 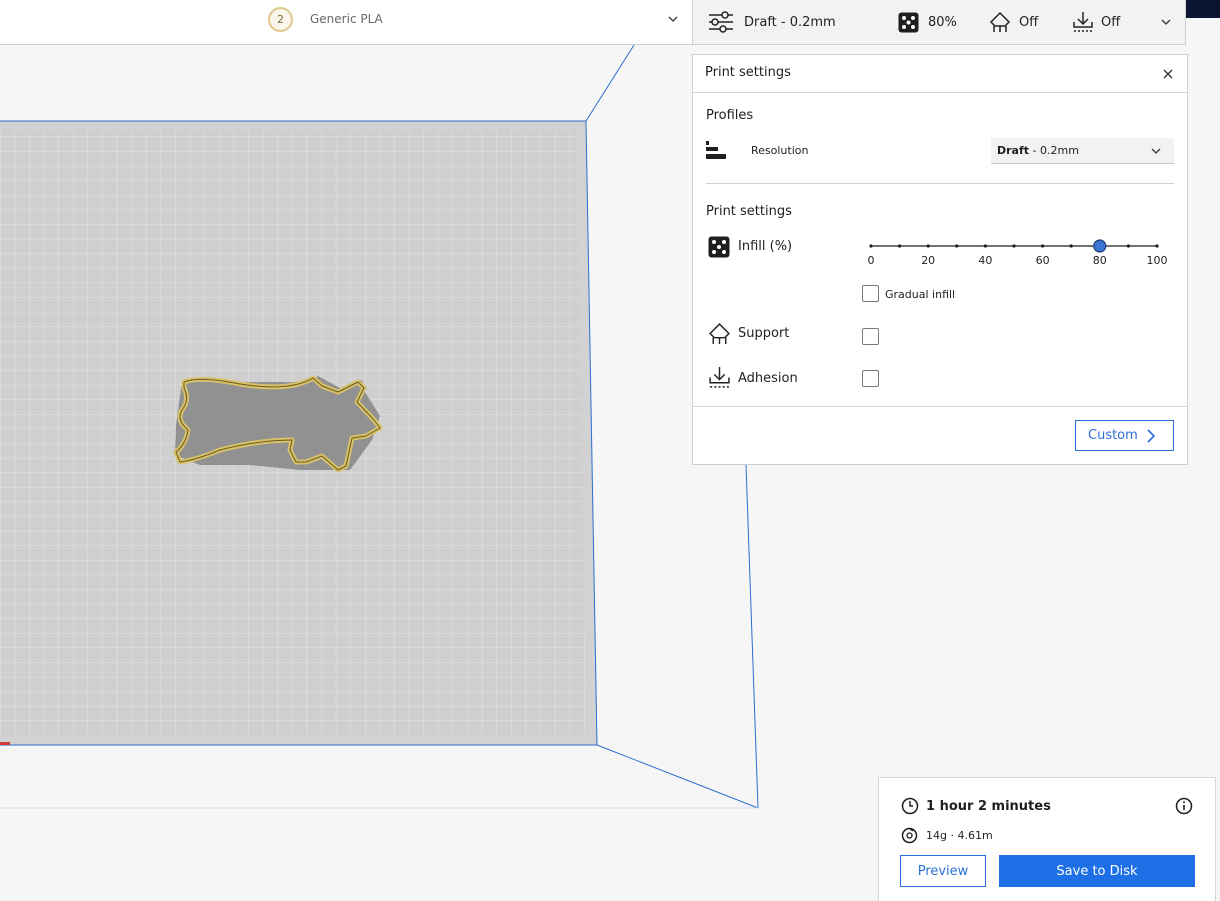 I want to click on top-toolbar: 2 Generic PLA Draft - 0.2mm 80% Off Off, so click(x=610, y=22).